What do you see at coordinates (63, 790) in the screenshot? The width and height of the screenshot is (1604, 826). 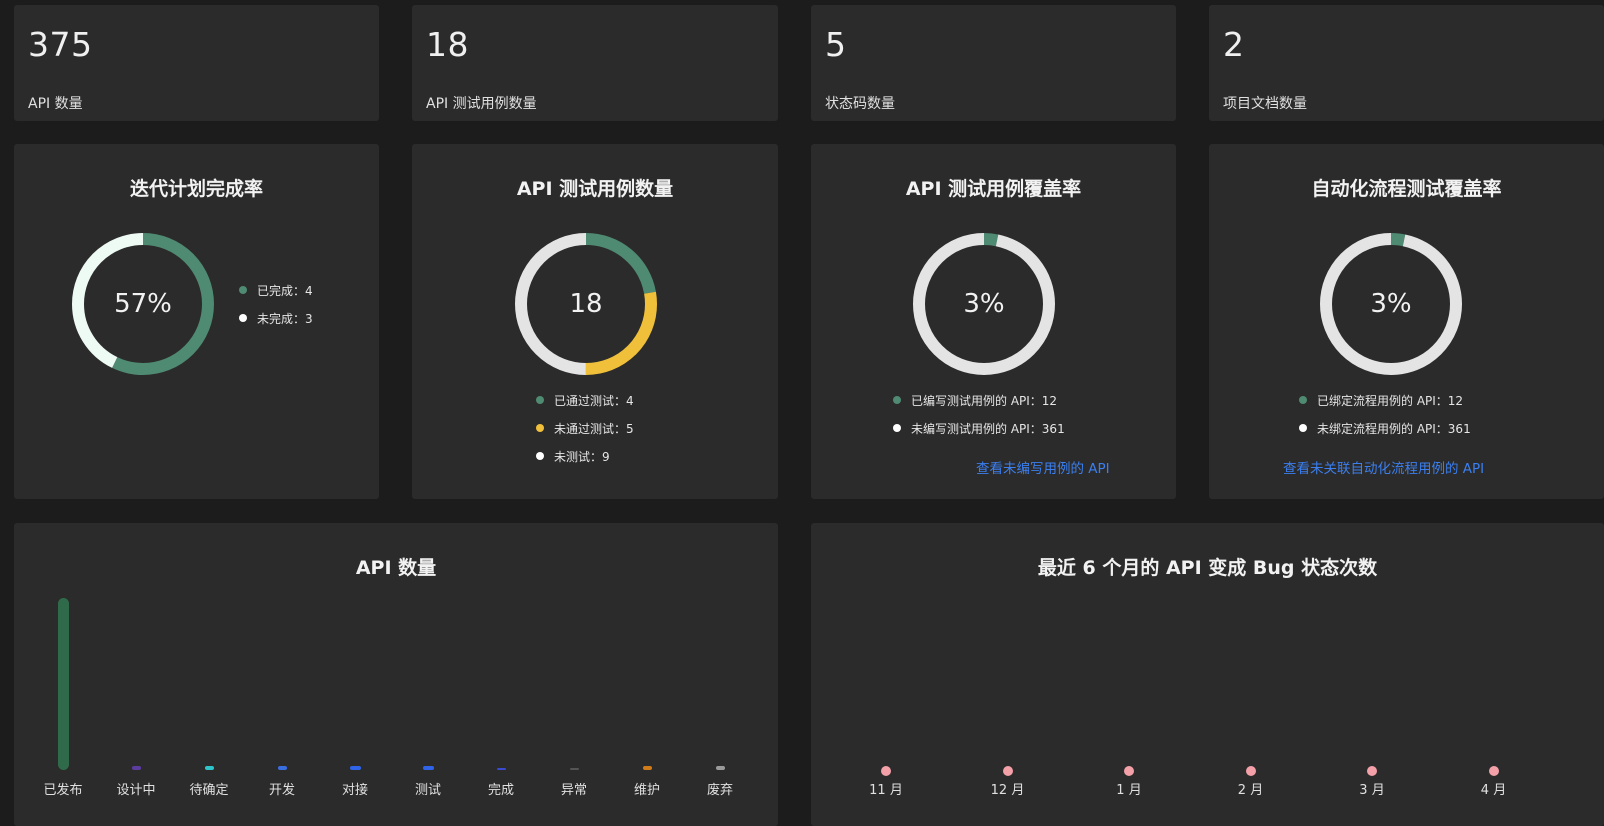 I see `x-tick-label: 已发布` at bounding box center [63, 790].